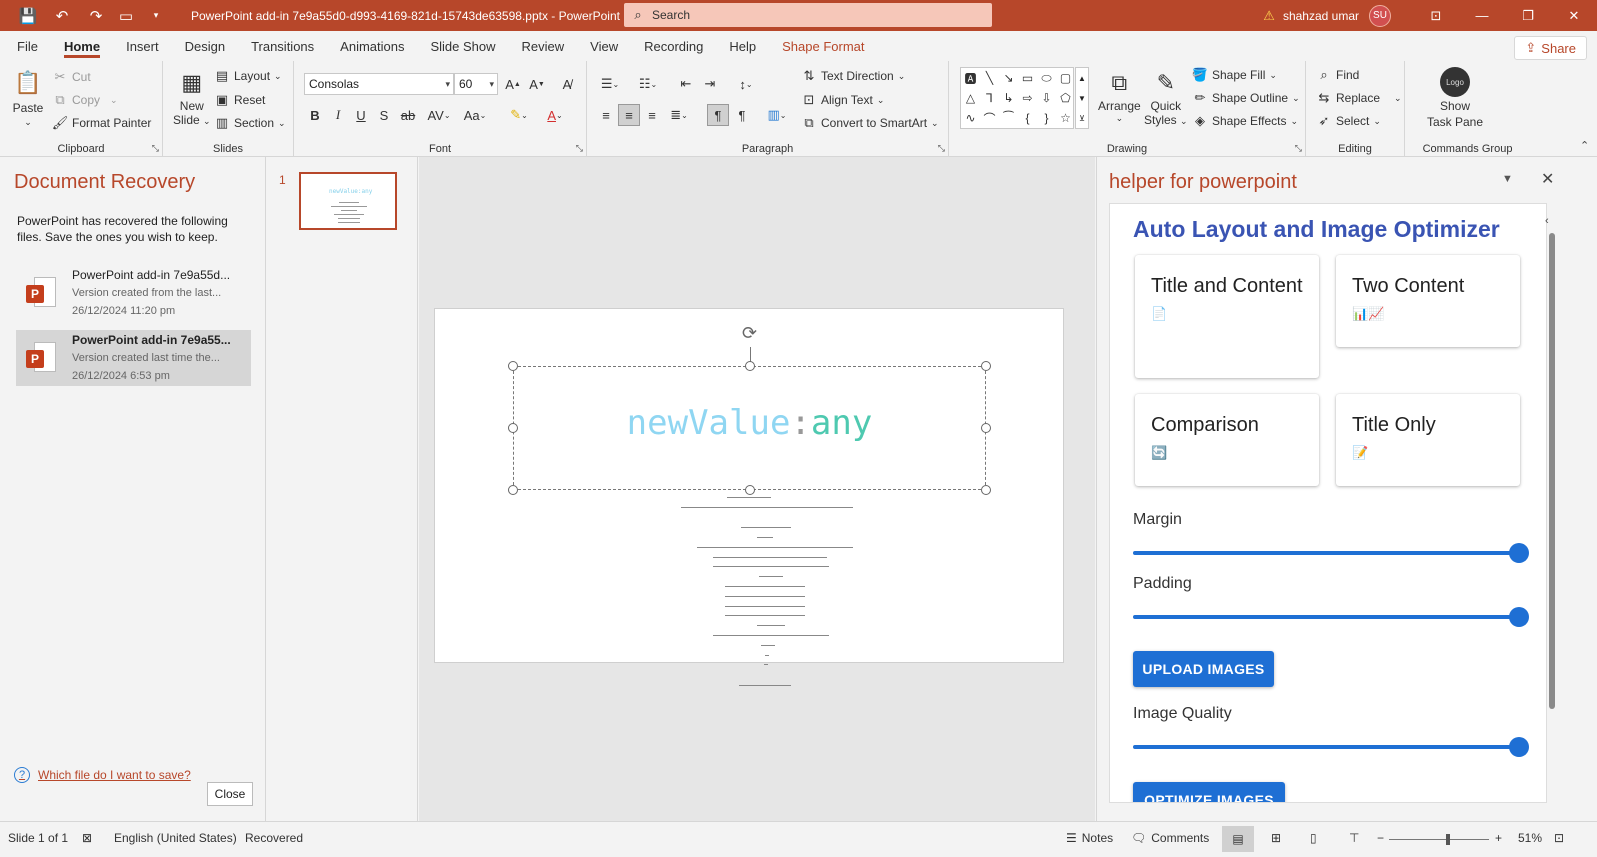 This screenshot has height=857, width=1597. What do you see at coordinates (1082, 98) in the screenshot?
I see `shapes-gallery-scroll: ▲ ▼ ⊻` at bounding box center [1082, 98].